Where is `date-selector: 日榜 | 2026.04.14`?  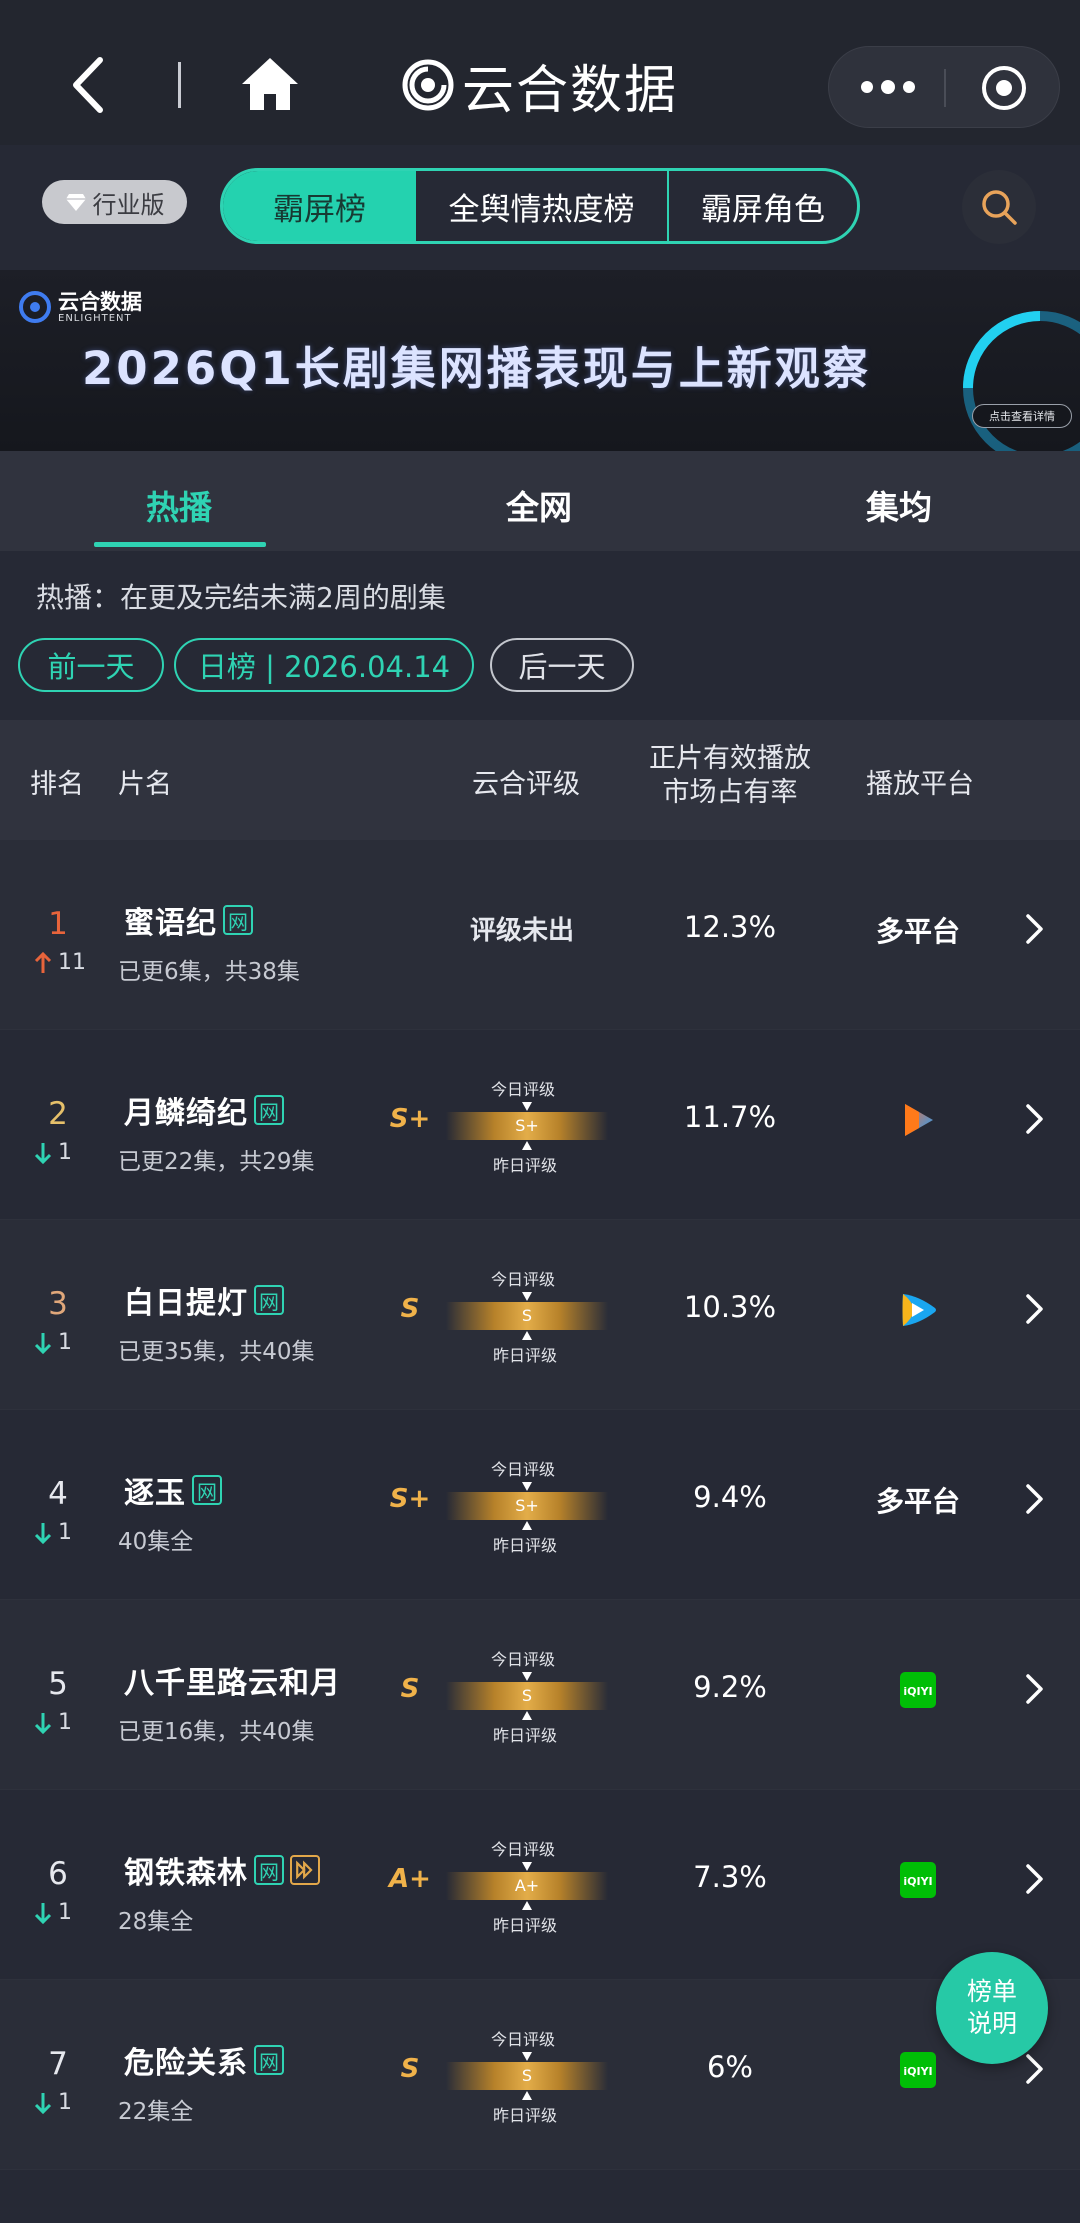
date-selector: 日榜 | 2026.04.14 is located at coordinates (324, 665).